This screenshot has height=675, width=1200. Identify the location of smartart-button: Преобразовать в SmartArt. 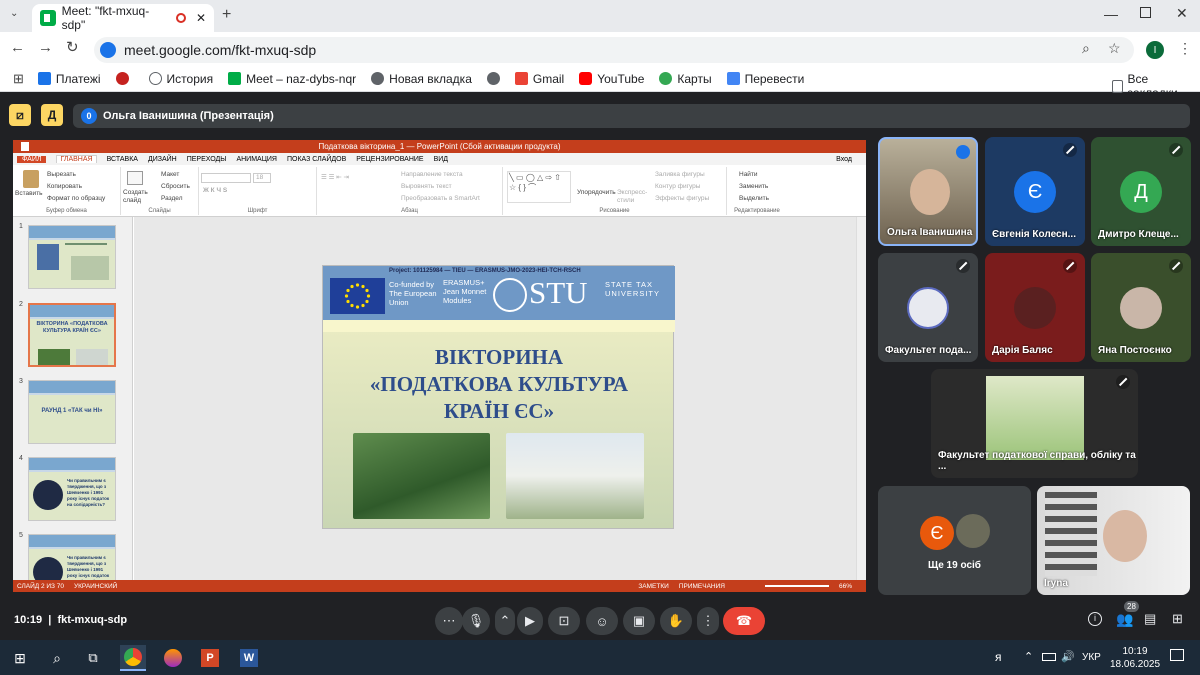
(440, 198).